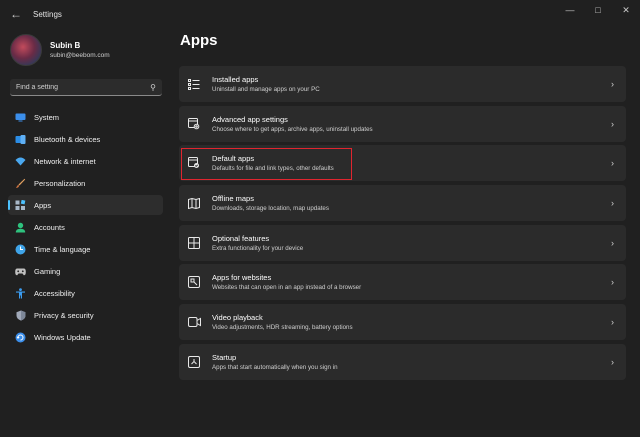  I want to click on sidebar-item-accounts: Accounts, so click(85, 227).